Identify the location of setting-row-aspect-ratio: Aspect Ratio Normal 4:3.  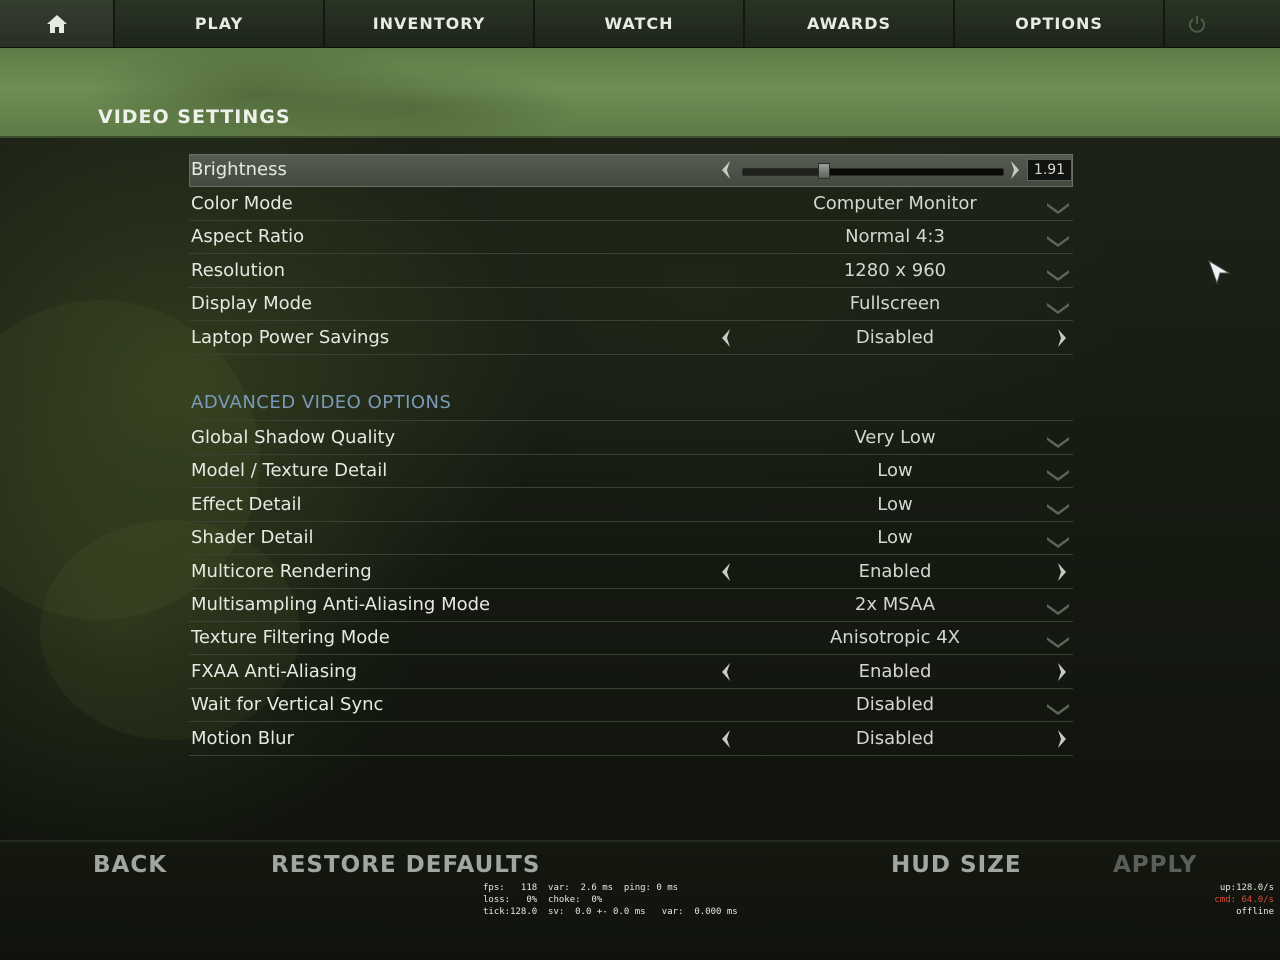
(631, 238).